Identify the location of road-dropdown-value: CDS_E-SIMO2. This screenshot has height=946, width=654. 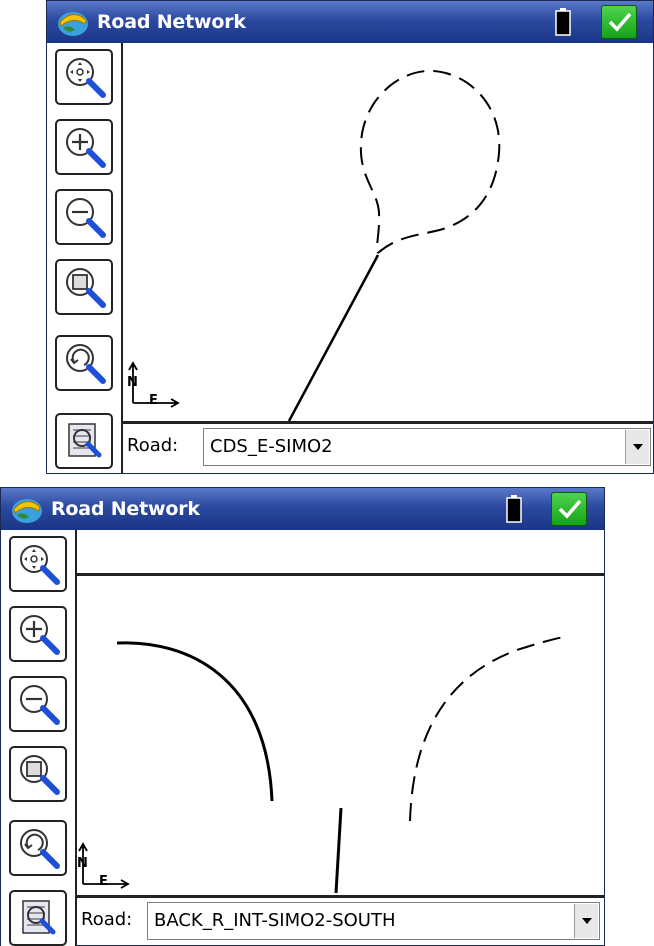
(271, 446).